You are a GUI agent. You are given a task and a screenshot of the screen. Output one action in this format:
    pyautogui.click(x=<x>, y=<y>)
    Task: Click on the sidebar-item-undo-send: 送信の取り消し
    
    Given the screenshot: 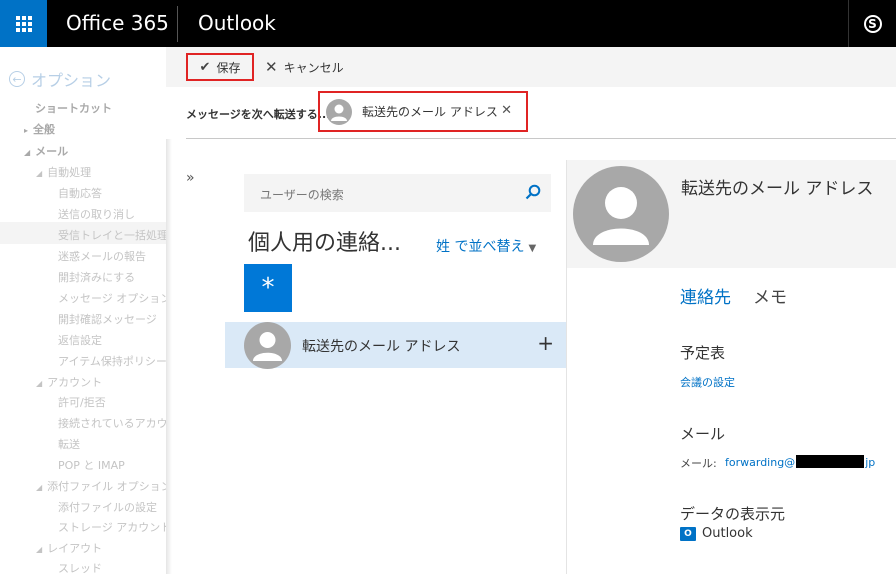 What is the action you would take?
    pyautogui.click(x=96, y=214)
    